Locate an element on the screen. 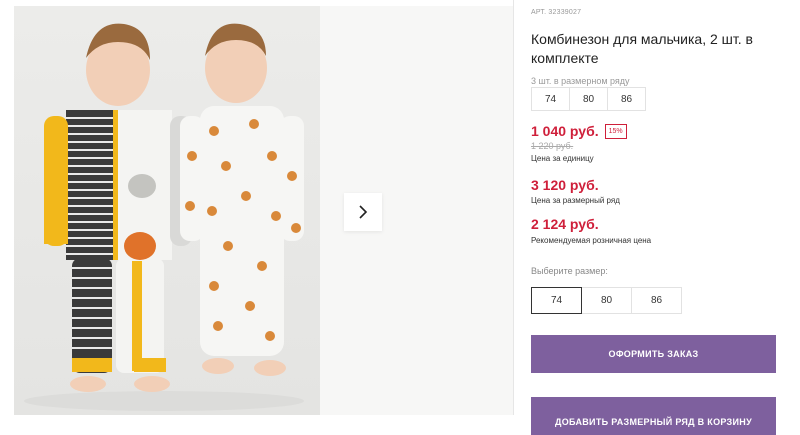 The image size is (800, 435). divider is located at coordinates (513, 207).